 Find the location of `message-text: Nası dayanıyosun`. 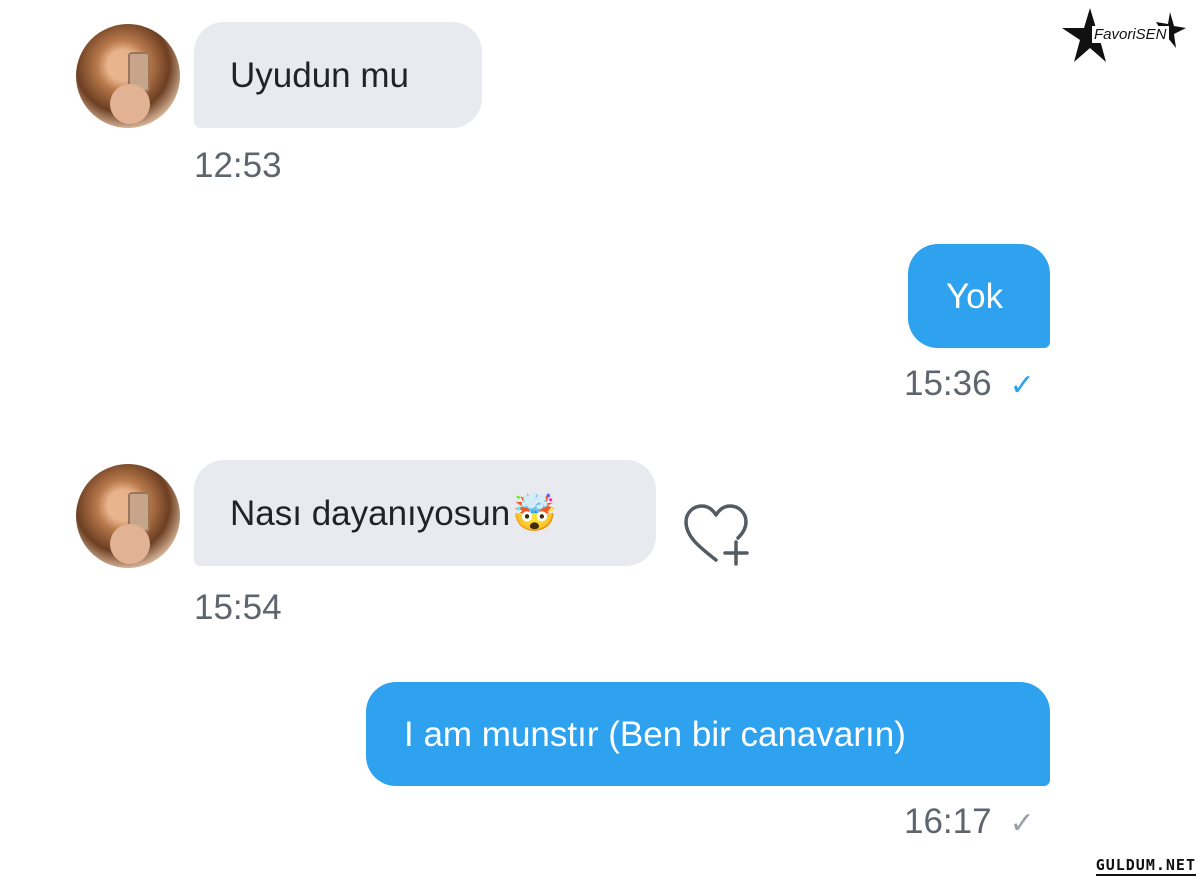

message-text: Nası dayanıyosun is located at coordinates (370, 513).